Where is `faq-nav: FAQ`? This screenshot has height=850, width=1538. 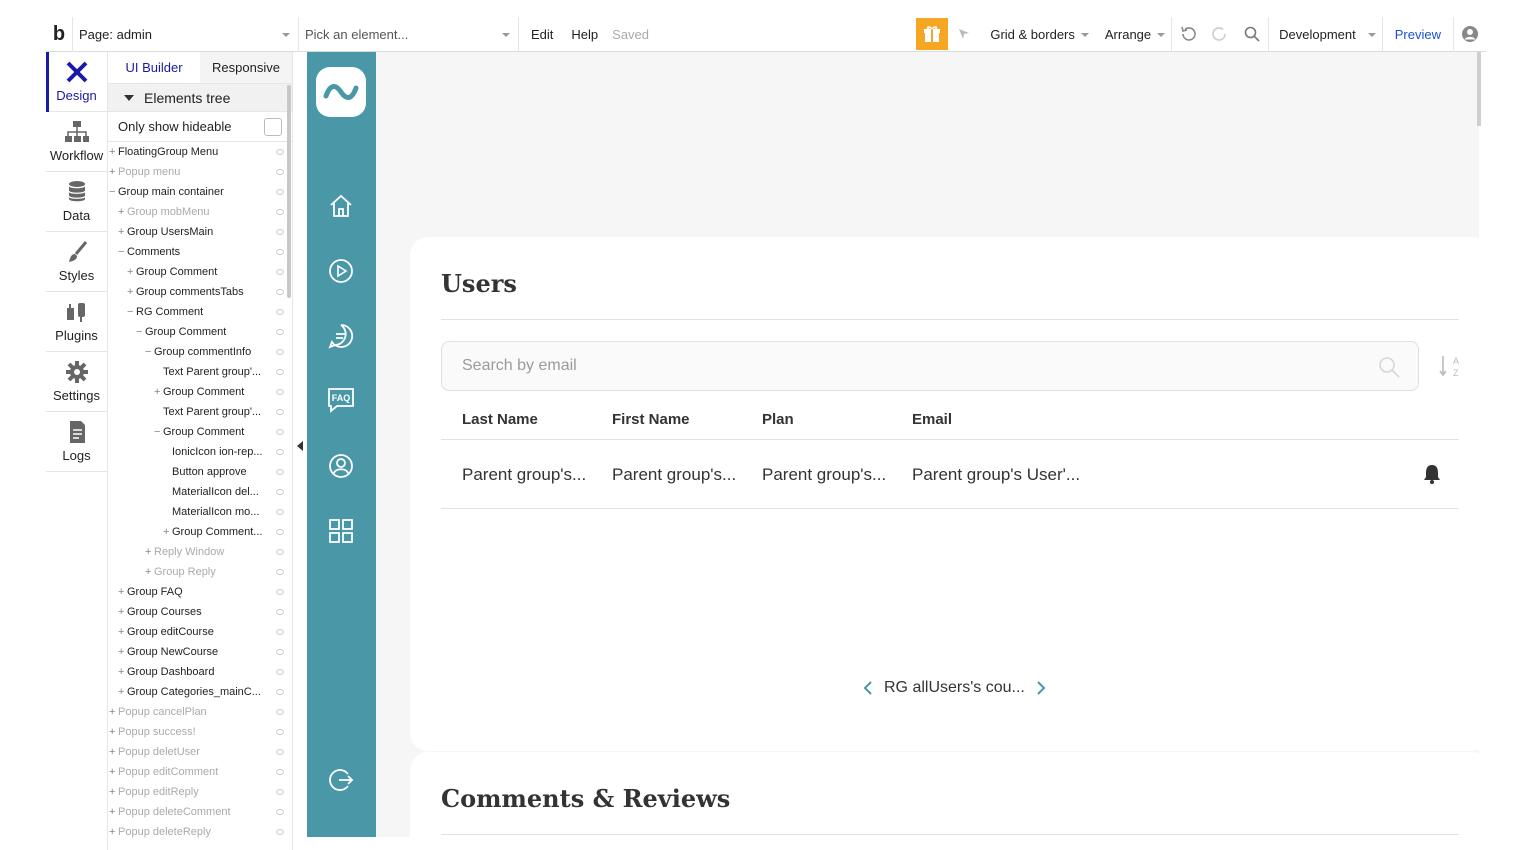
faq-nav: FAQ is located at coordinates (341, 400).